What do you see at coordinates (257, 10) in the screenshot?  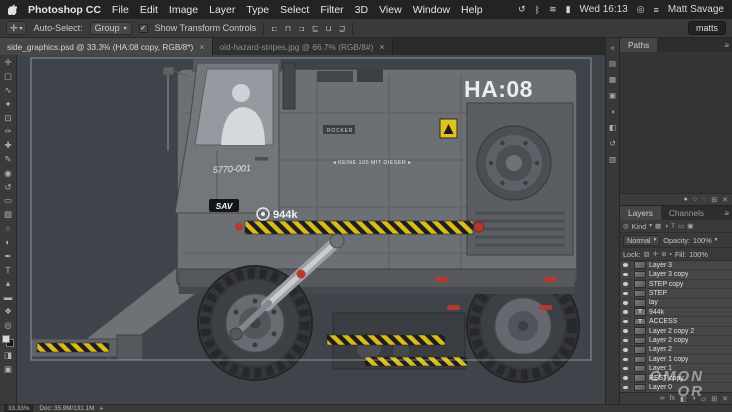 I see `menu-item-type: Type` at bounding box center [257, 10].